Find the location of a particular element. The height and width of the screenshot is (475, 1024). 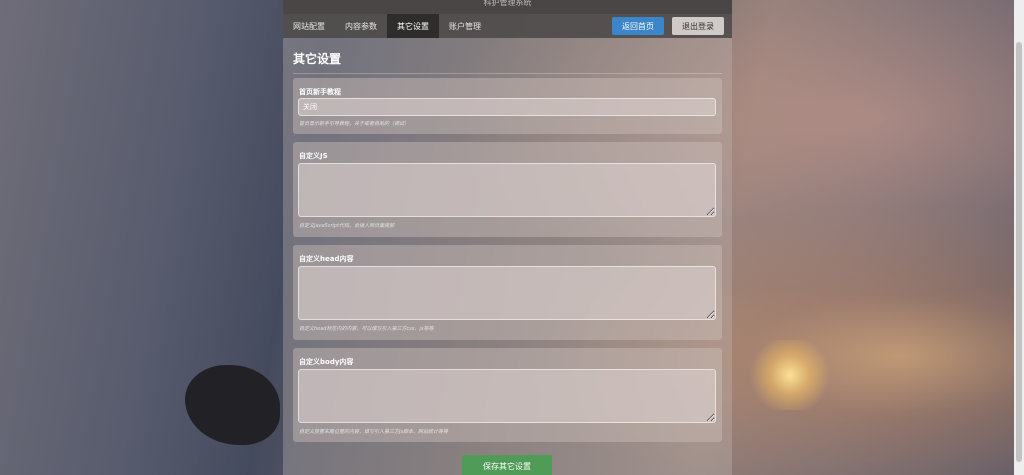

title-divider is located at coordinates (507, 73).